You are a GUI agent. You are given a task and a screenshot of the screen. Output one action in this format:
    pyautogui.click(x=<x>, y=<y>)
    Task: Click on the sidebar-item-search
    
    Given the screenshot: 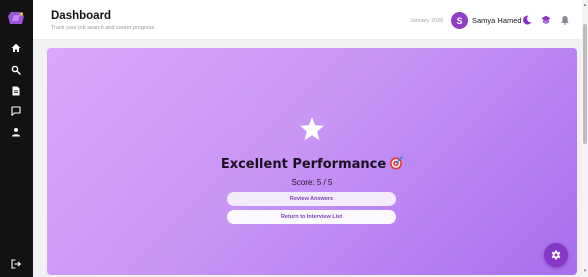 What is the action you would take?
    pyautogui.click(x=16, y=70)
    